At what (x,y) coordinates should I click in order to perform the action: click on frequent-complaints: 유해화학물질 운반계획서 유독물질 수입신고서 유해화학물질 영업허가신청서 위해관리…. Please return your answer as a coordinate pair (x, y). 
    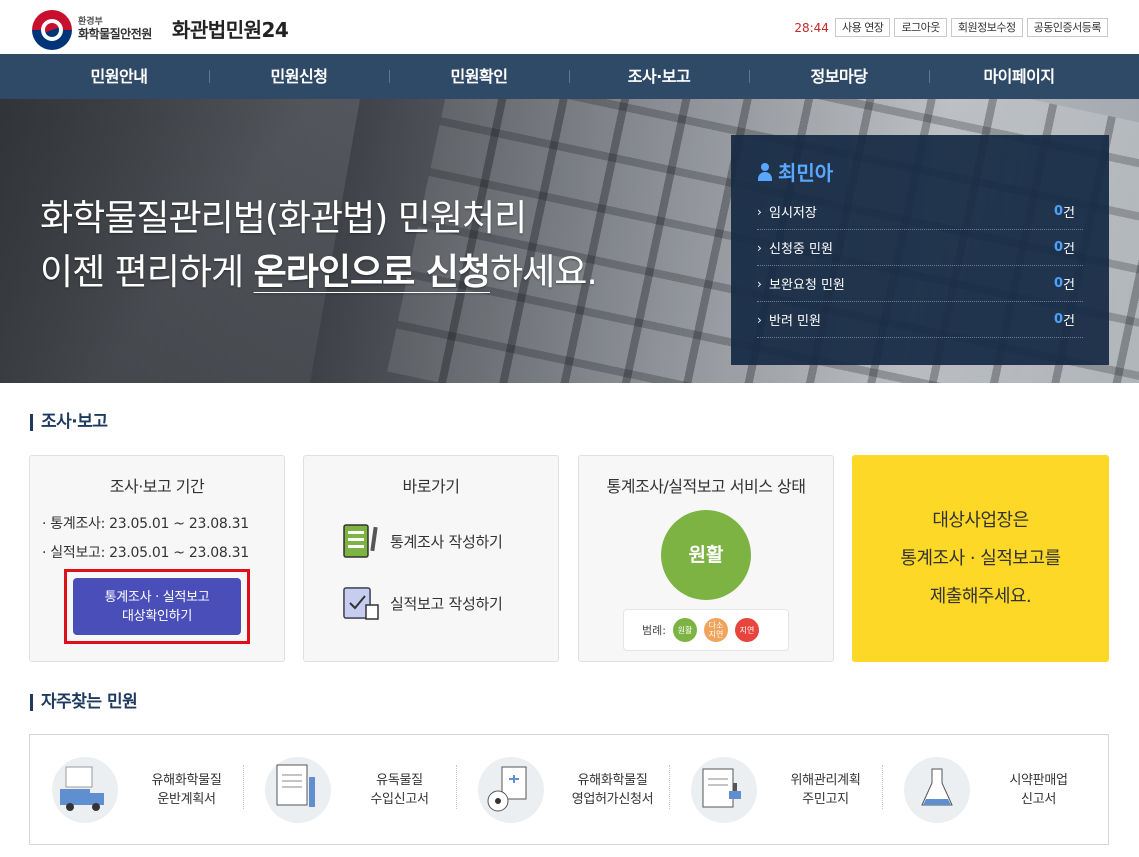
    Looking at the image, I should click on (569, 789).